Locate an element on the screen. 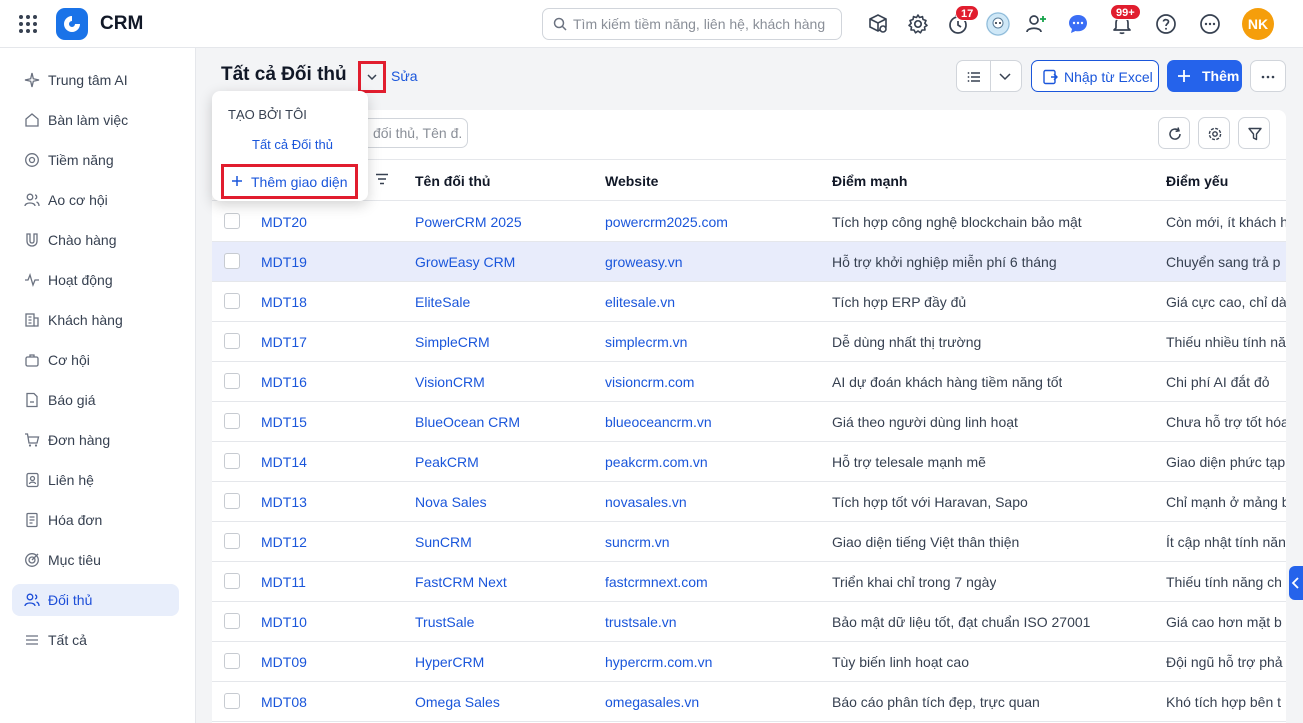  cell-code: MDT08 is located at coordinates (284, 702).